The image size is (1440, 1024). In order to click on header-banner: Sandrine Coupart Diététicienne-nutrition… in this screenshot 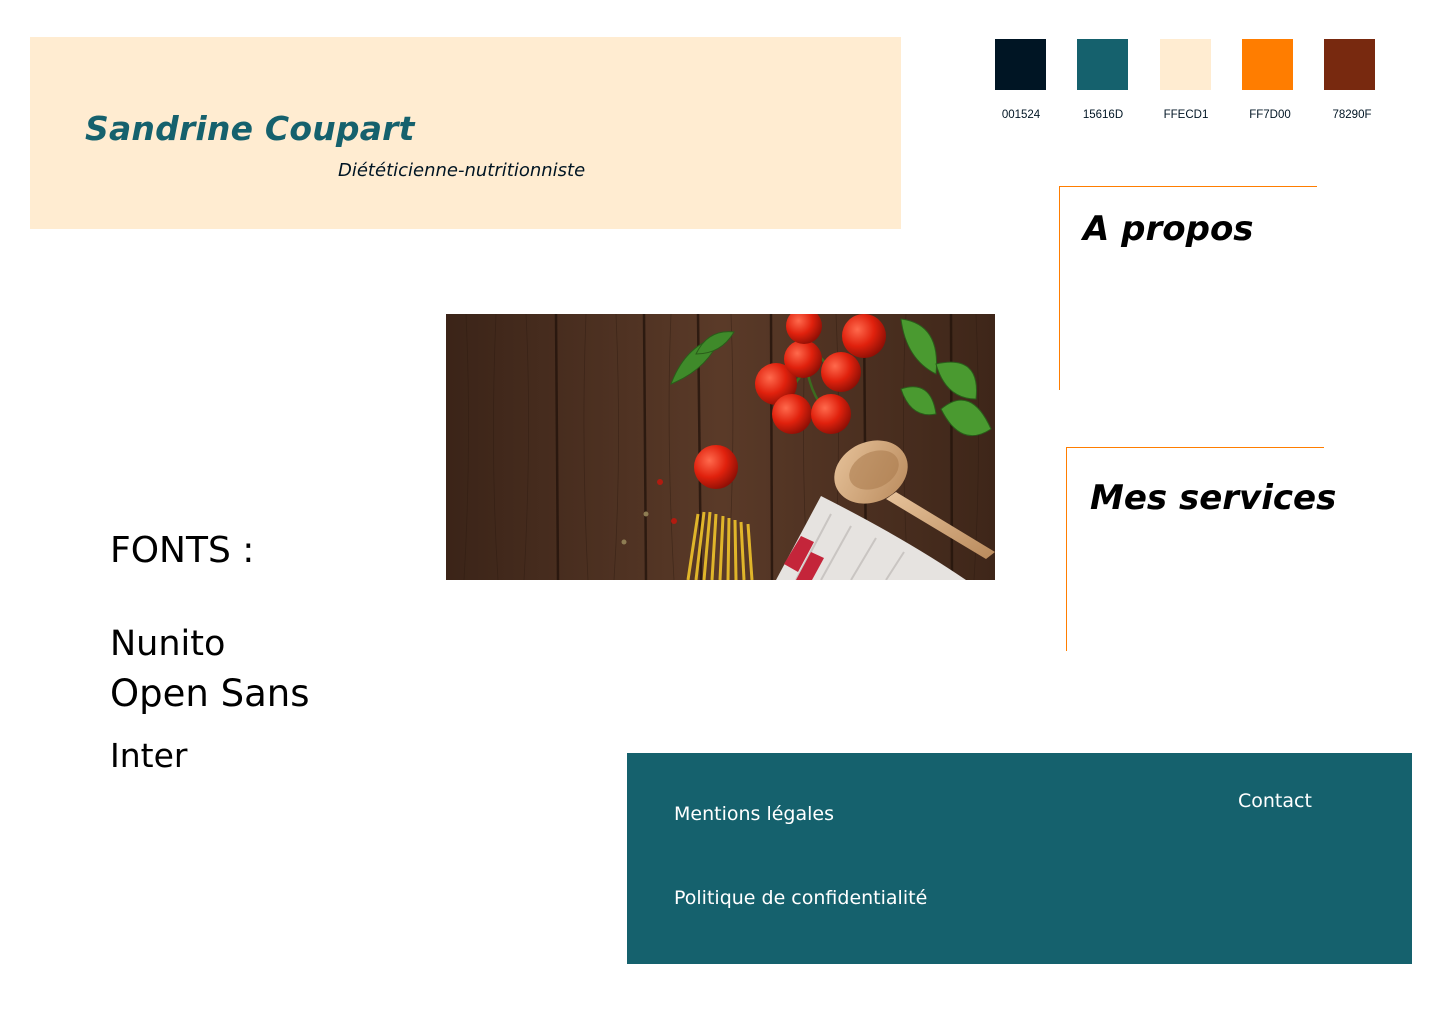, I will do `click(465, 133)`.